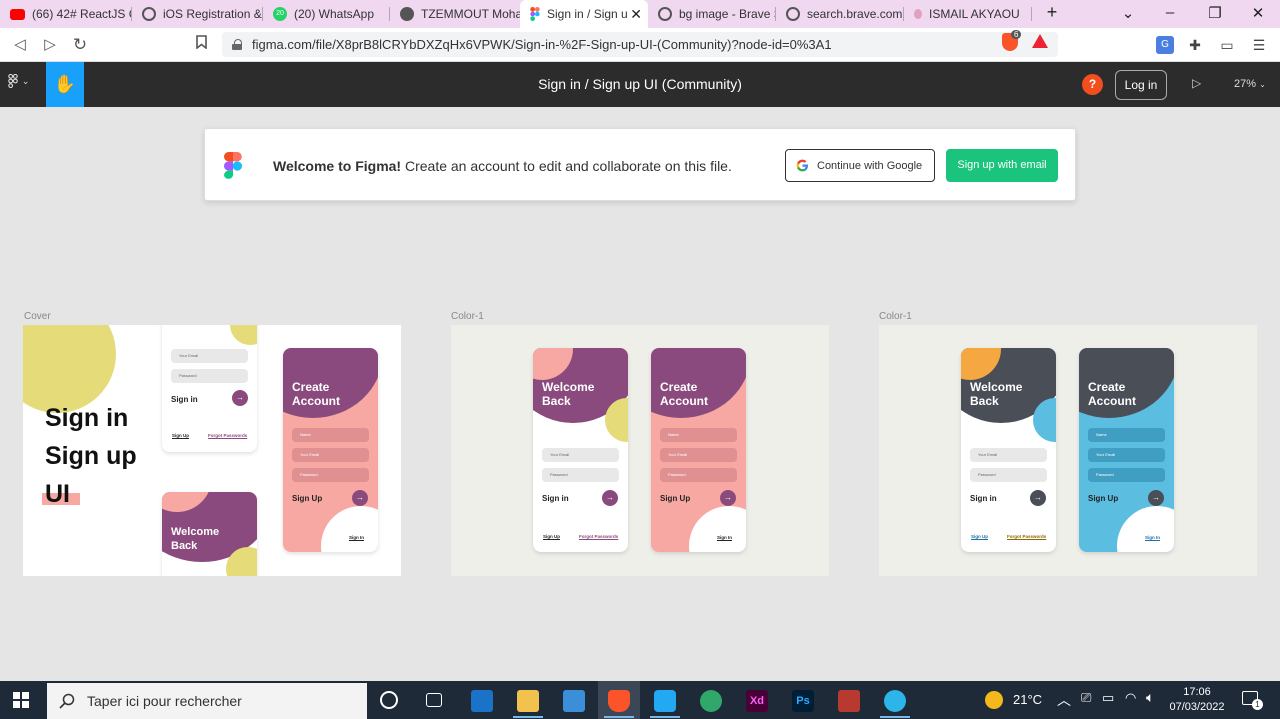 This screenshot has height=719, width=1280. What do you see at coordinates (243, 335) in the screenshot?
I see `yellow-blob-decoration` at bounding box center [243, 335].